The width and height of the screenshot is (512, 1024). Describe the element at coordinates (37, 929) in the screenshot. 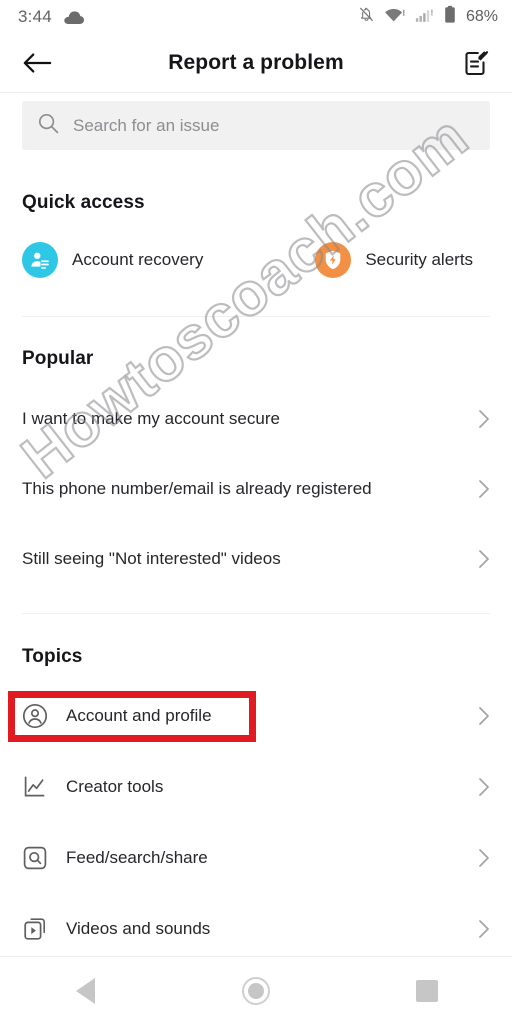

I see `video-stack-icon` at that location.